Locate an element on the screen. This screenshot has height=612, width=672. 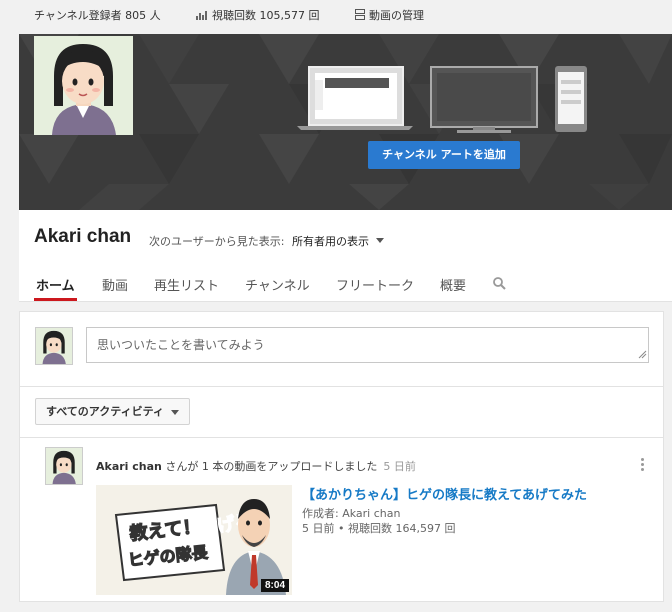
video-meta: 5 日前 • 視聴回数 164,597 回 is located at coordinates (379, 528).